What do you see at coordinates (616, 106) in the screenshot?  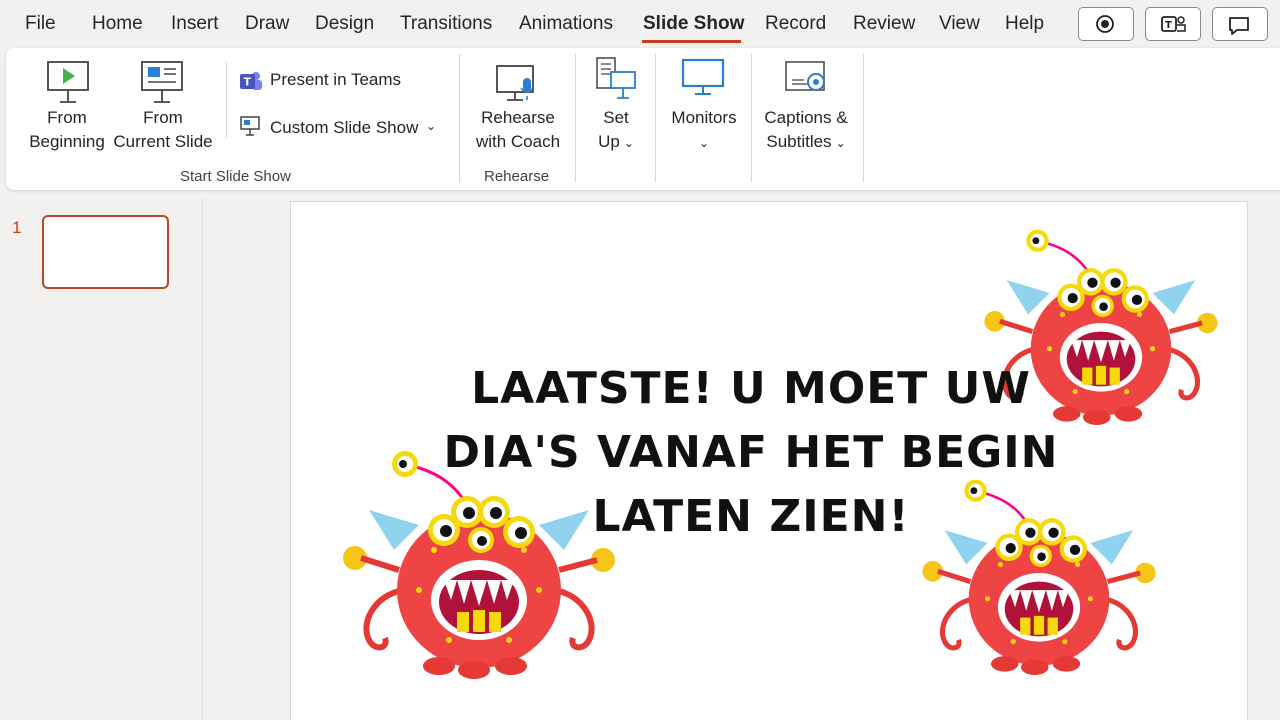 I see `set-up-button: Set Up ⌄` at bounding box center [616, 106].